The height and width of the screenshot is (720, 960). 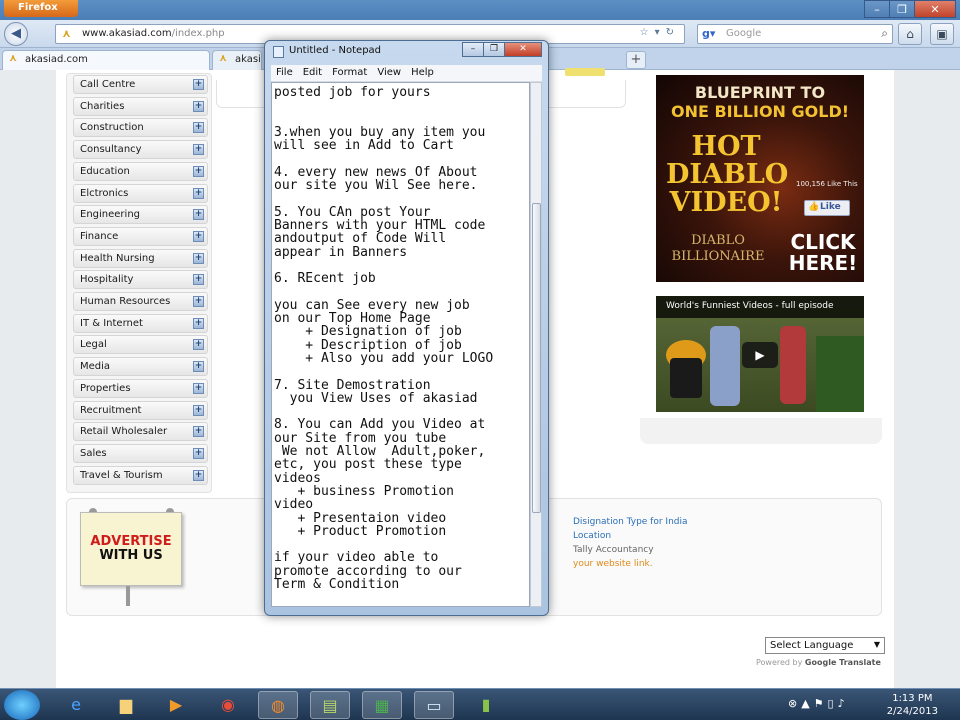 What do you see at coordinates (41, 8) in the screenshot?
I see `firefox-menu-button: Firefox` at bounding box center [41, 8].